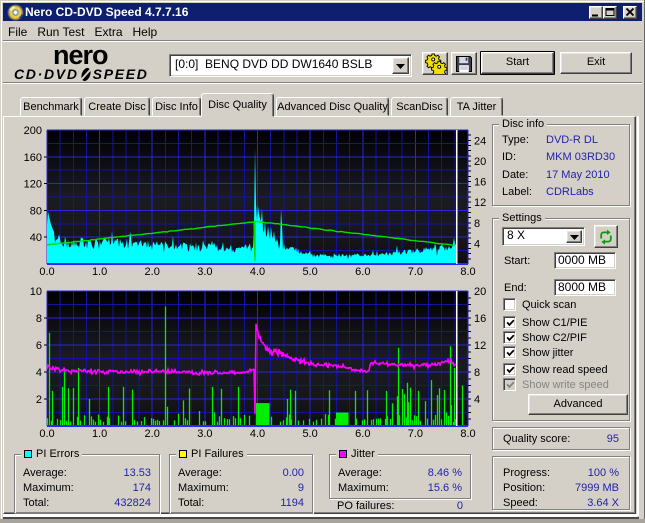 This screenshot has height=523, width=645. Describe the element at coordinates (39, 400) in the screenshot. I see `svg-text: 2` at that location.